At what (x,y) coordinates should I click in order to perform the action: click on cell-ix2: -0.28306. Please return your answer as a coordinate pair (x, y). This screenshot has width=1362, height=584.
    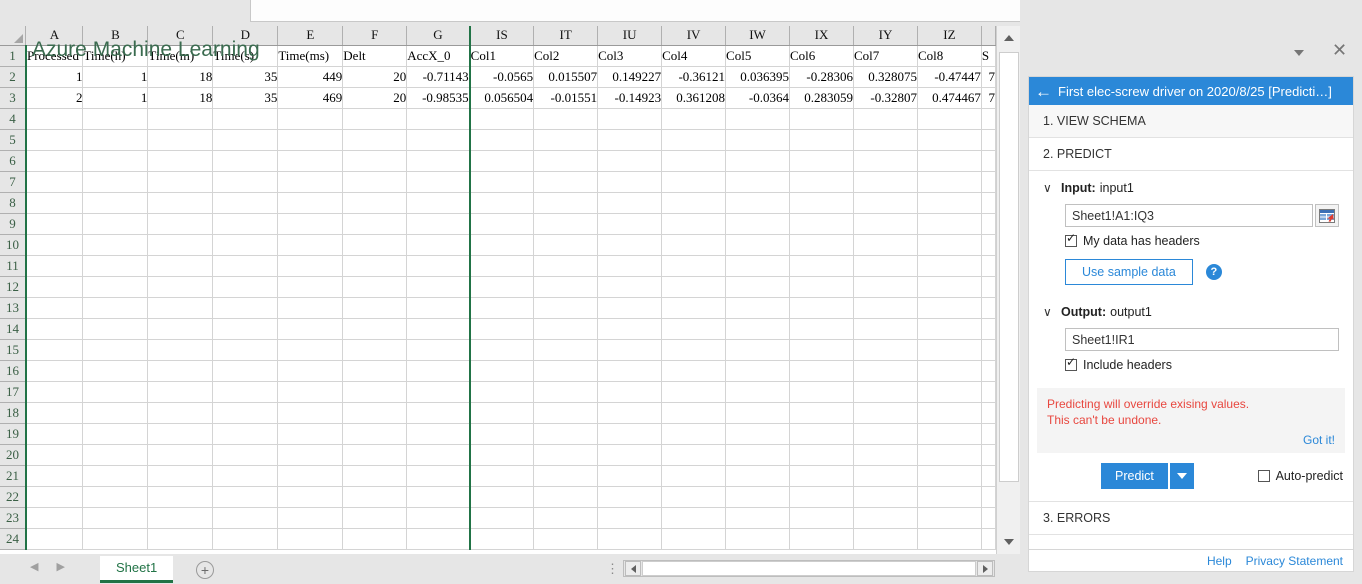
    Looking at the image, I should click on (821, 77).